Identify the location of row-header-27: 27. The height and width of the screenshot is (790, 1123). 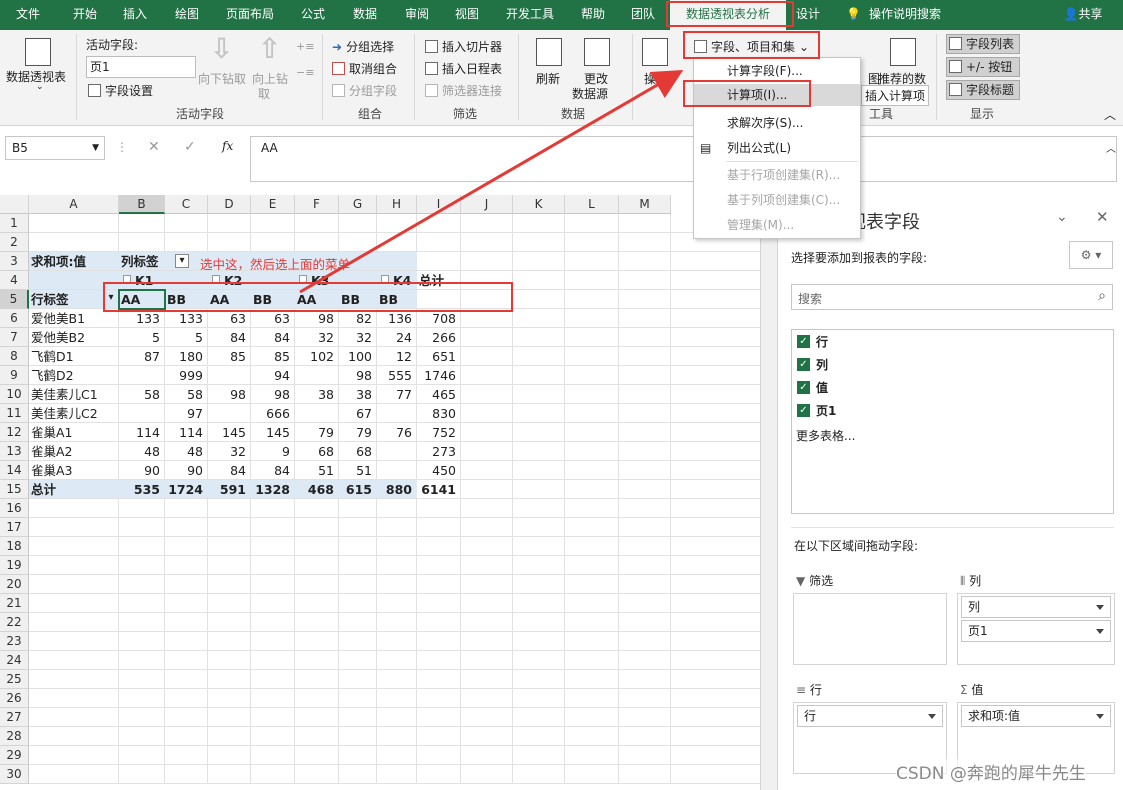
(14, 717).